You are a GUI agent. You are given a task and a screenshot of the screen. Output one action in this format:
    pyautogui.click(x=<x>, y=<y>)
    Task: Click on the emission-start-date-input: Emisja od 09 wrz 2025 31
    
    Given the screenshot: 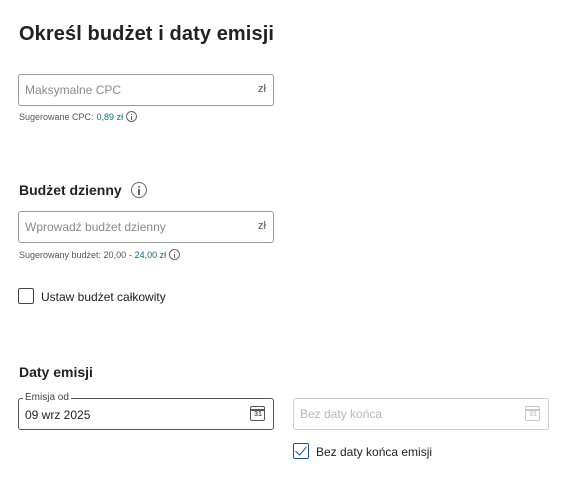 What is the action you would take?
    pyautogui.click(x=146, y=411)
    